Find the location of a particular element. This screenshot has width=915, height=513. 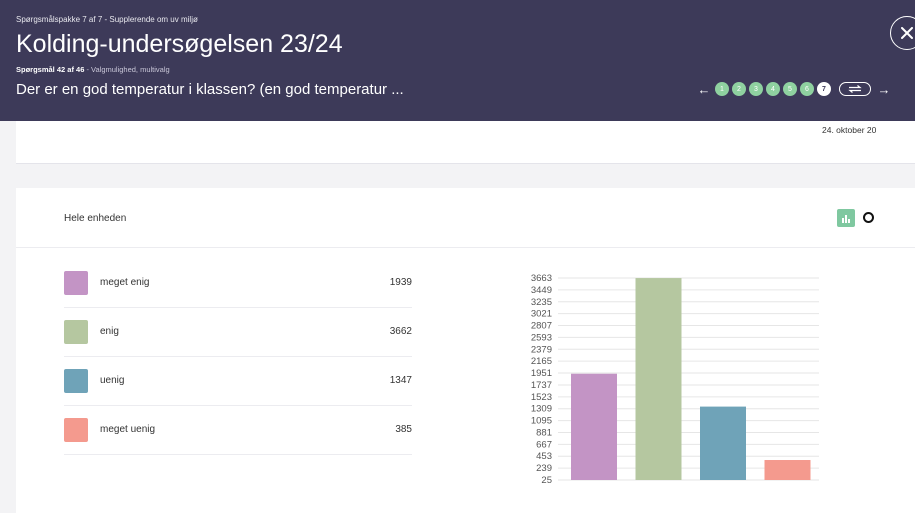

y-tick-label: 453 is located at coordinates (544, 456).